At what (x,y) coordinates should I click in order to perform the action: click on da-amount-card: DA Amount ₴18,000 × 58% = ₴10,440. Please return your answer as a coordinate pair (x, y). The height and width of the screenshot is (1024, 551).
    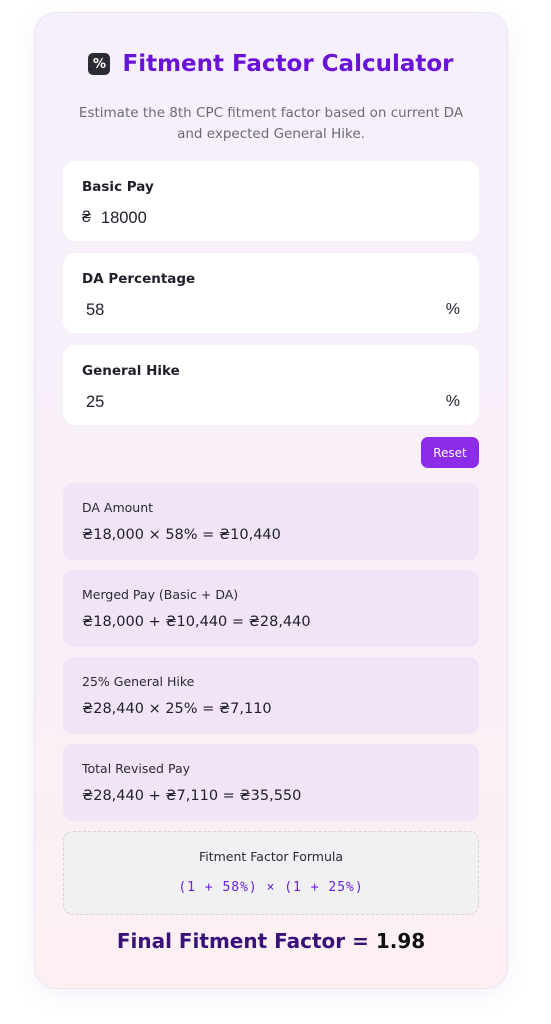
    Looking at the image, I should click on (271, 521).